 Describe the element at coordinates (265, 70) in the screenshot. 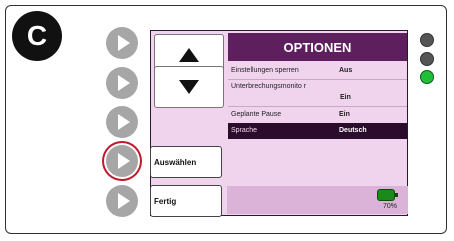

I see `menu-item-label: Einstellungen sperren` at that location.